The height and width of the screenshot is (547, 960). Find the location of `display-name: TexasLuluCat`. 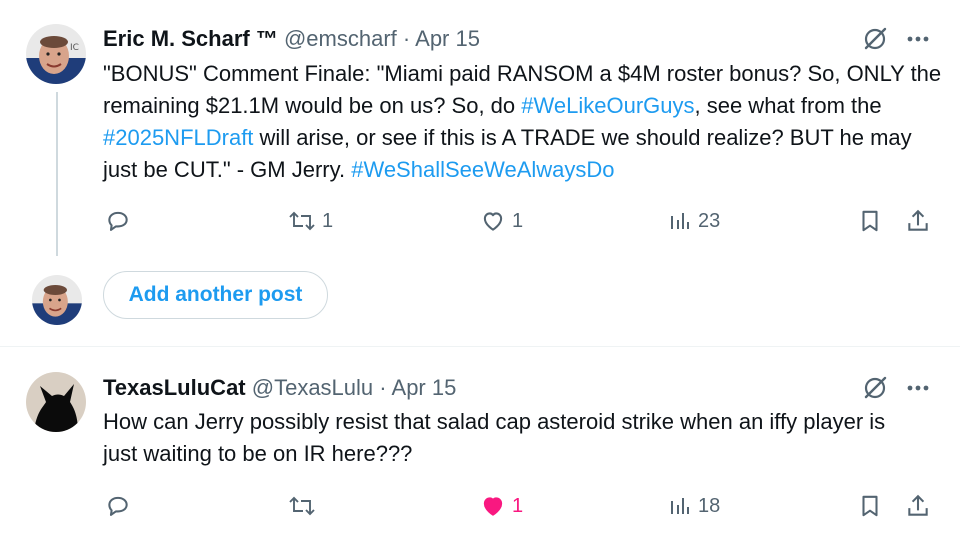

display-name: TexasLuluCat is located at coordinates (174, 387).